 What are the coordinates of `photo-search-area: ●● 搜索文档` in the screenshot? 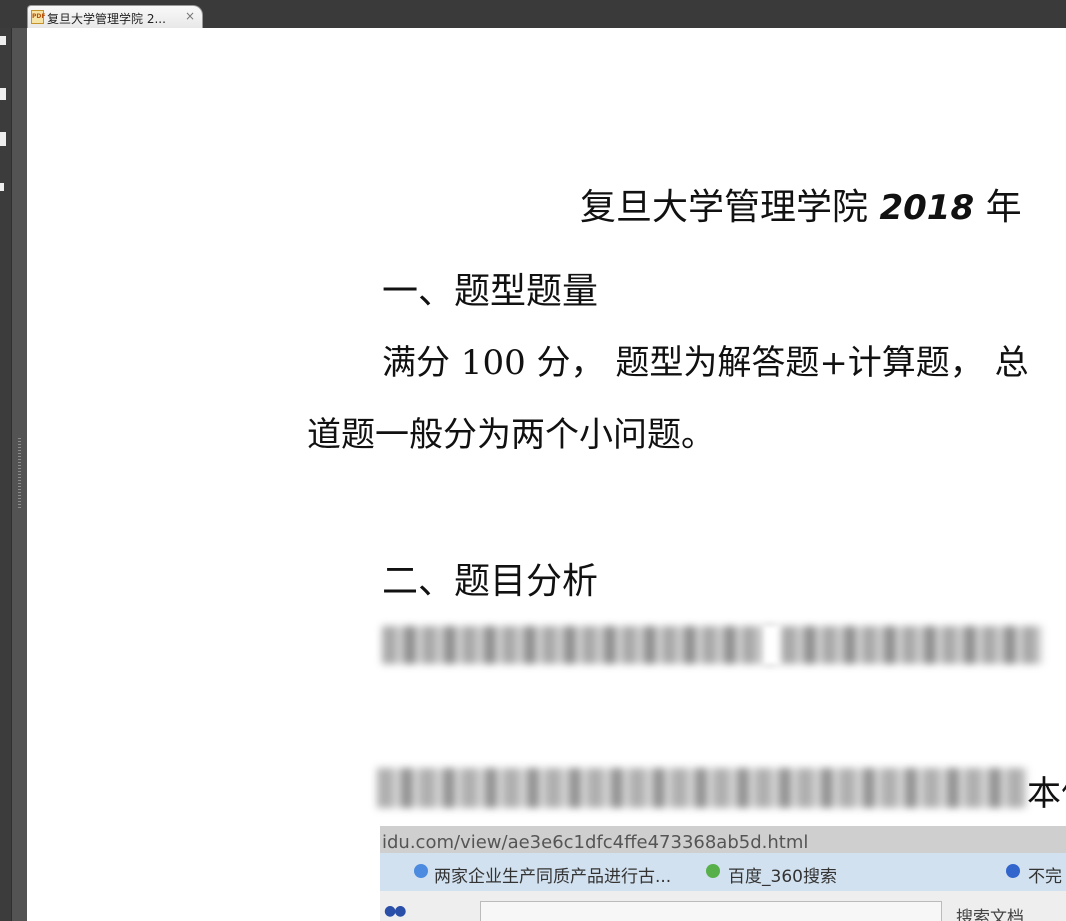 It's located at (723, 906).